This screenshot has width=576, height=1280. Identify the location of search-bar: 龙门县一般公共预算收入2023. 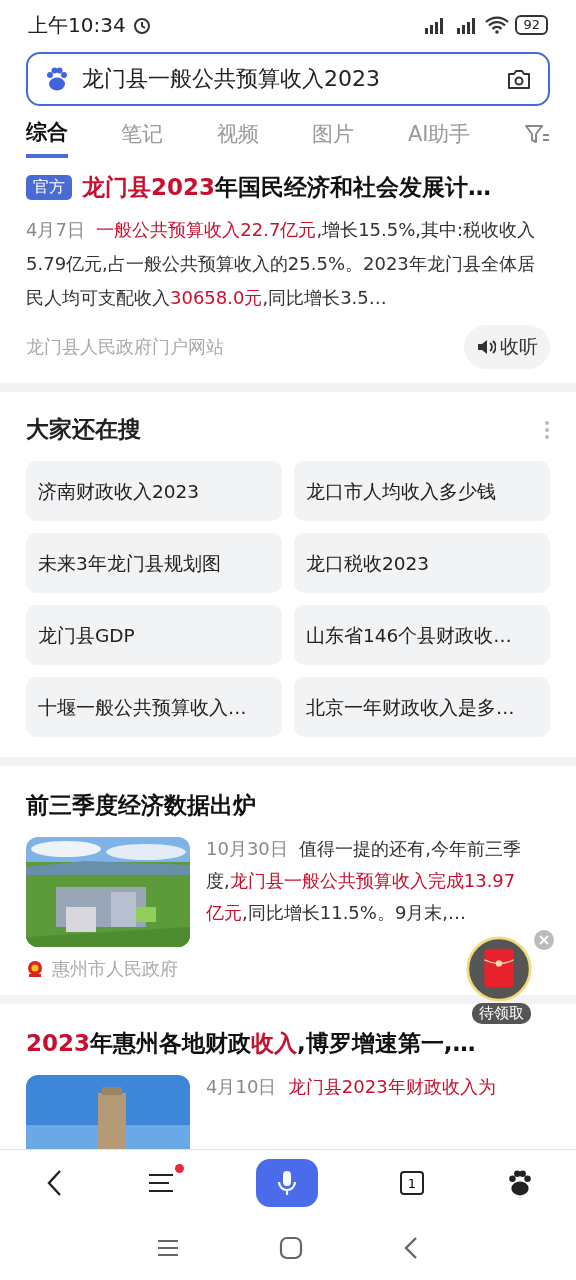
(288, 79).